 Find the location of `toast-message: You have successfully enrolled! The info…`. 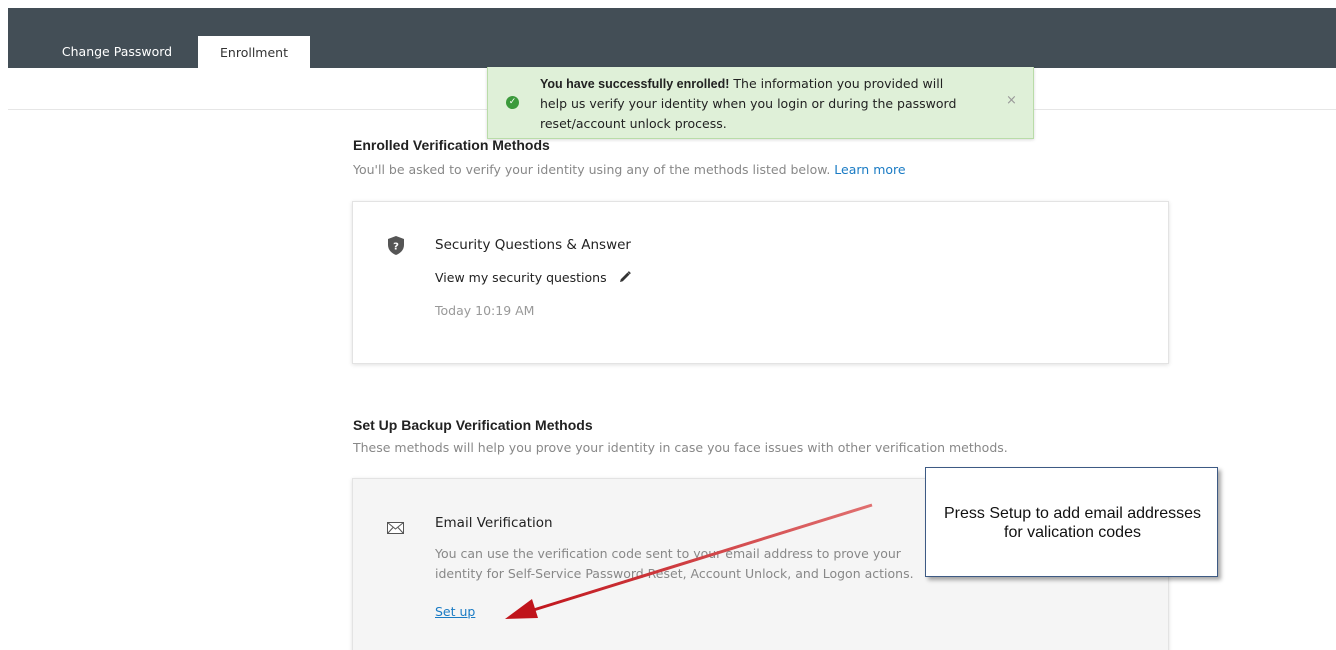

toast-message: You have successfully enrolled! The info… is located at coordinates (750, 104).